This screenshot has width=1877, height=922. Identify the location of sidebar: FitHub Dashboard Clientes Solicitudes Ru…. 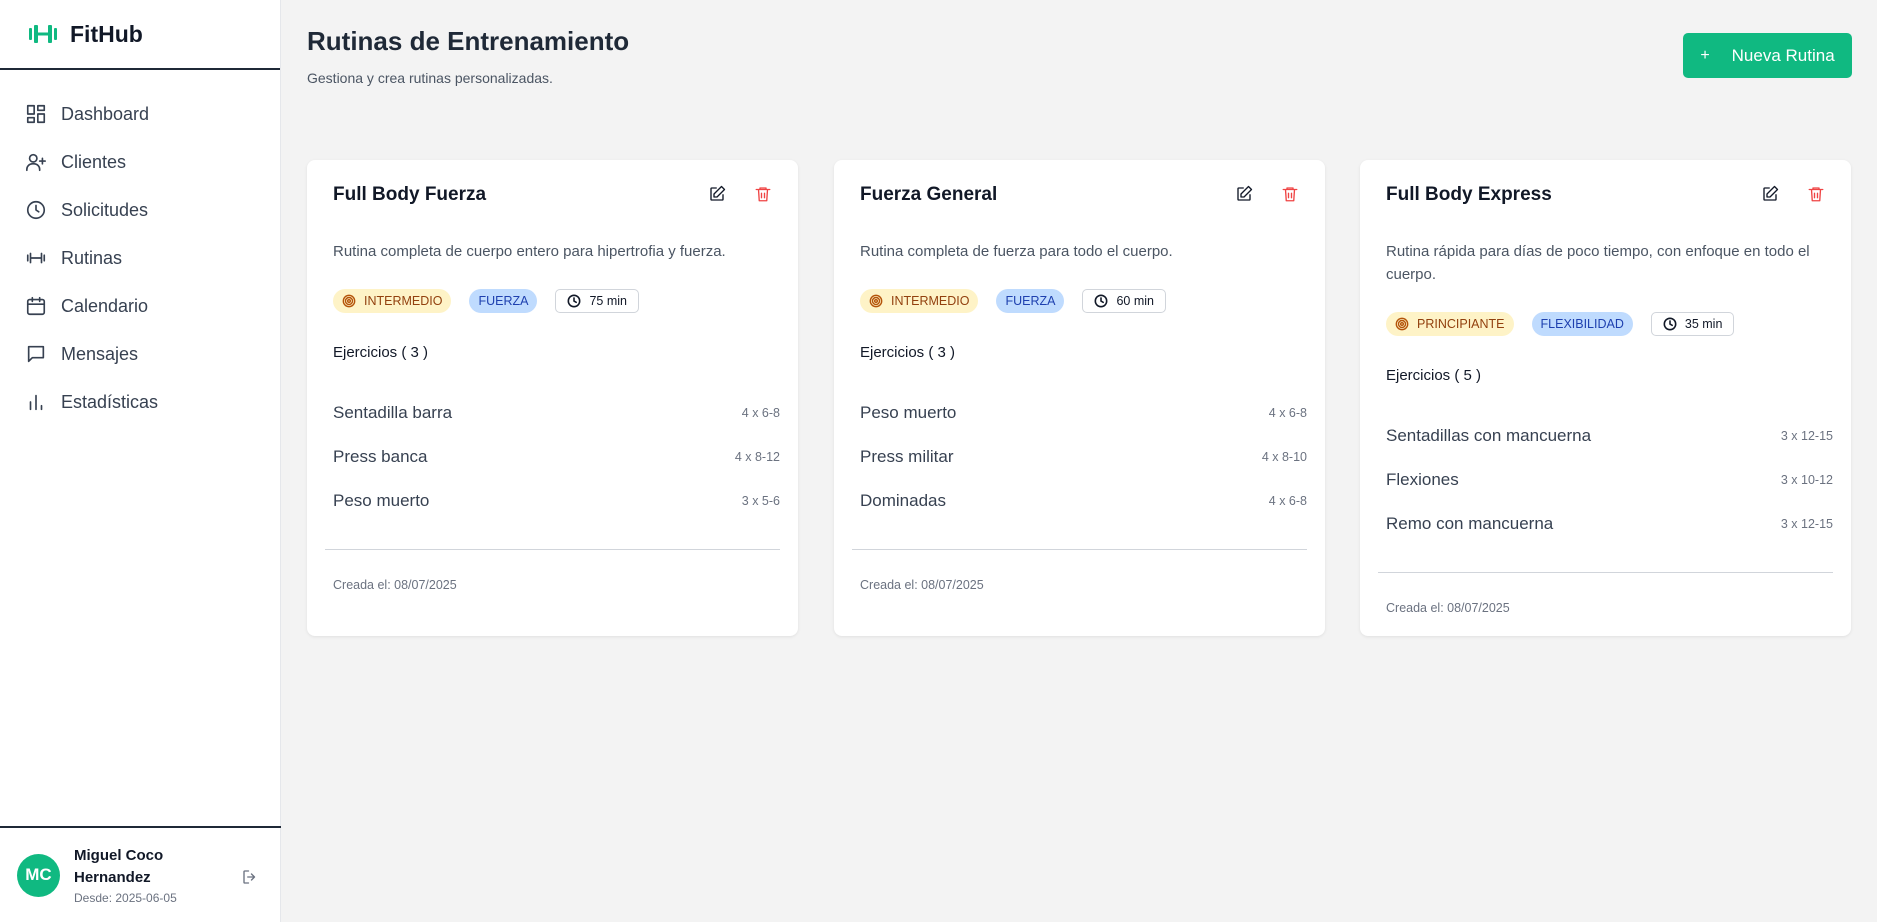
(140, 461).